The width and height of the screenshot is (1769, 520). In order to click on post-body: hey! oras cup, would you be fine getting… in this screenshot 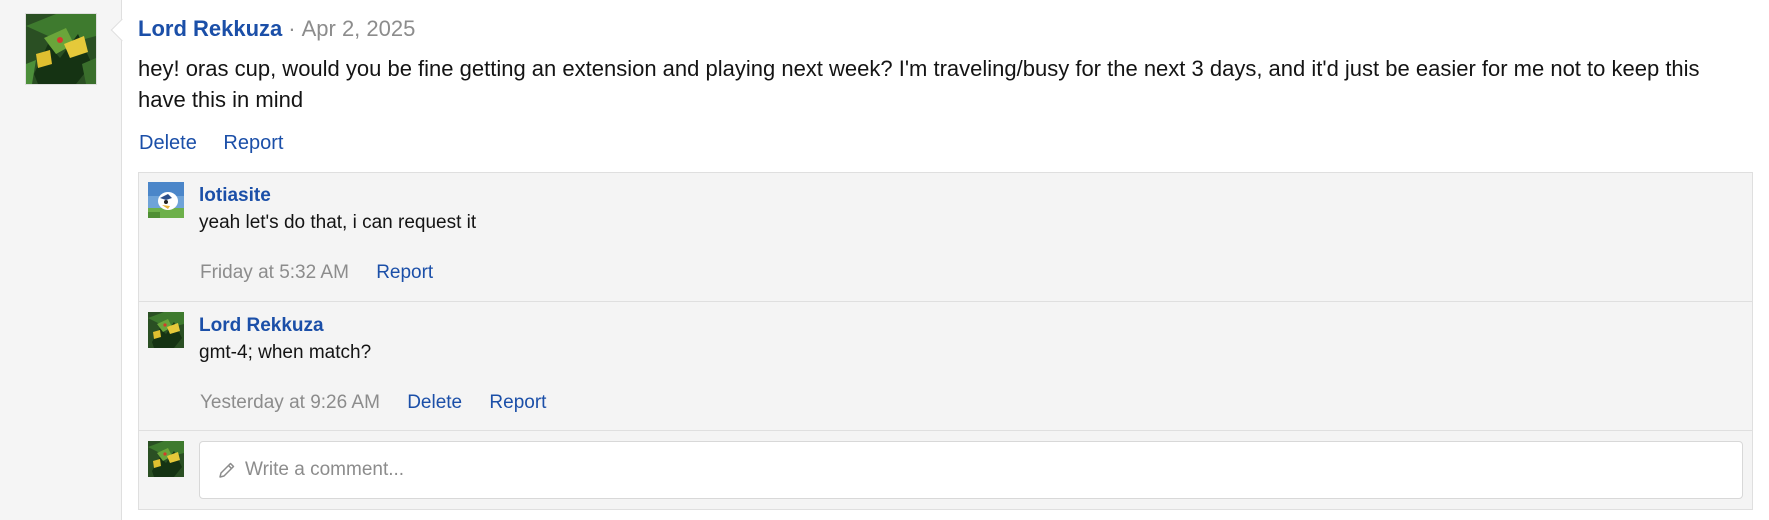, I will do `click(919, 84)`.